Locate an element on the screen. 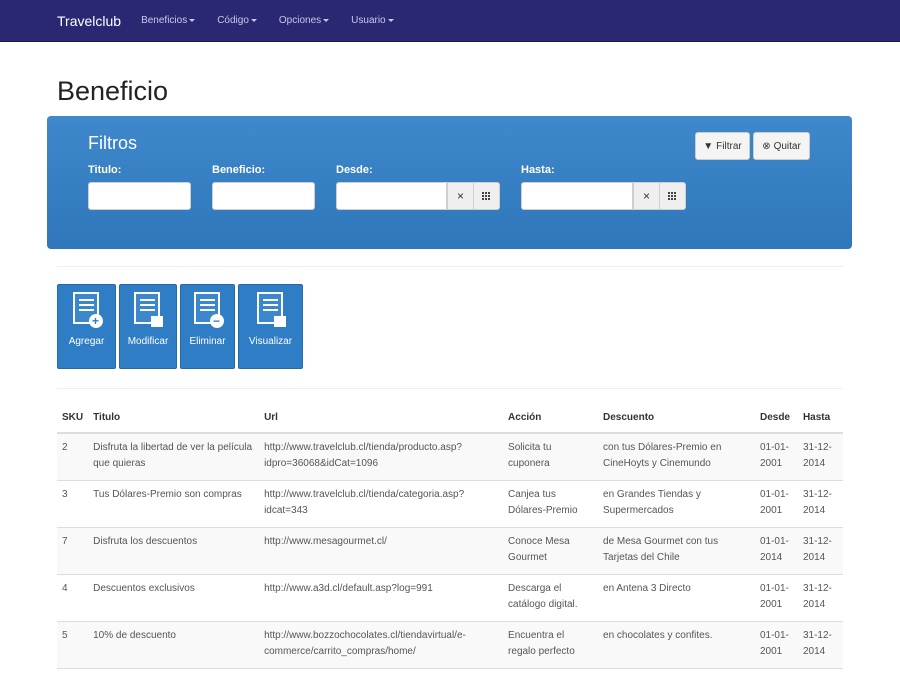 This screenshot has height=675, width=900. sku-cell: 5 is located at coordinates (73, 645).